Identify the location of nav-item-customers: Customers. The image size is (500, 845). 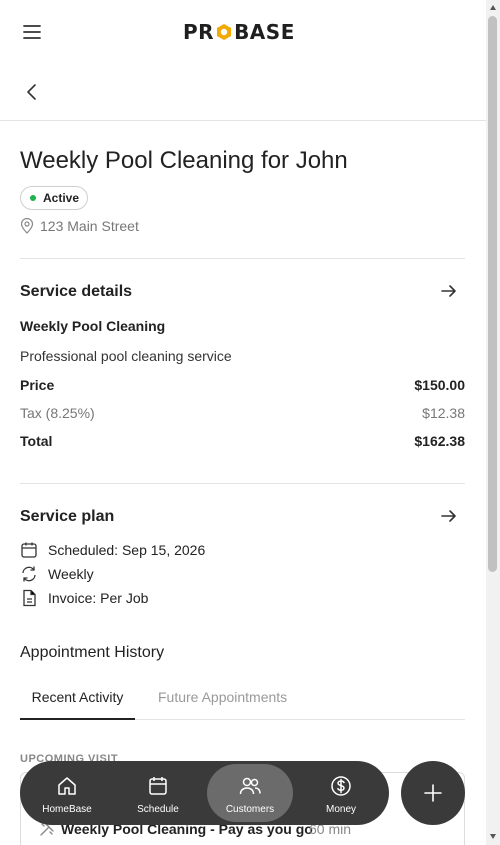
(250, 793).